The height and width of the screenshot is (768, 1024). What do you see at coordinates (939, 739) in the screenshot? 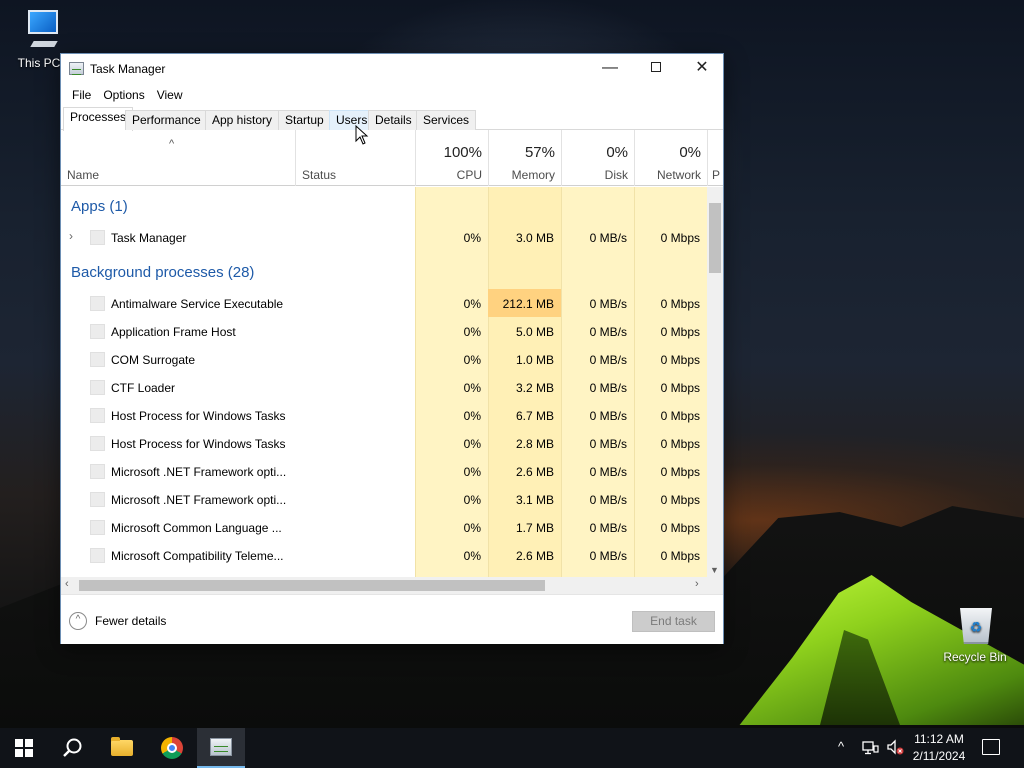
I see `clock-time: 11:12 AM` at bounding box center [939, 739].